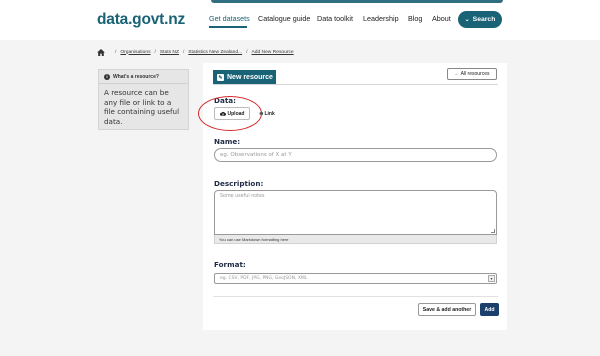 Image resolution: width=600 pixels, height=356 pixels. What do you see at coordinates (357, 1) in the screenshot?
I see `header-accent-strip` at bounding box center [357, 1].